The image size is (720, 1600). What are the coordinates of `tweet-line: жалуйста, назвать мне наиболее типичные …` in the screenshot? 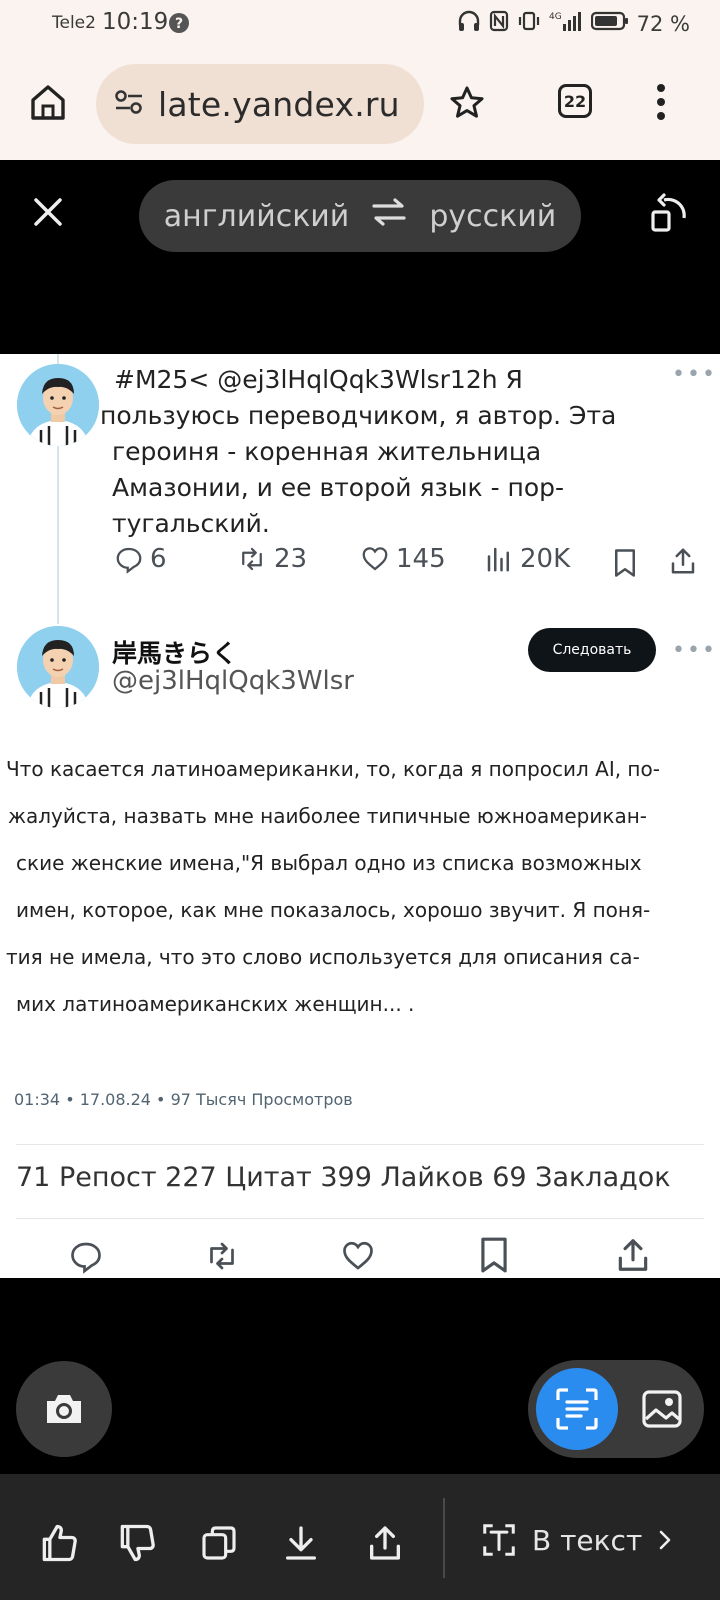 It's located at (327, 816).